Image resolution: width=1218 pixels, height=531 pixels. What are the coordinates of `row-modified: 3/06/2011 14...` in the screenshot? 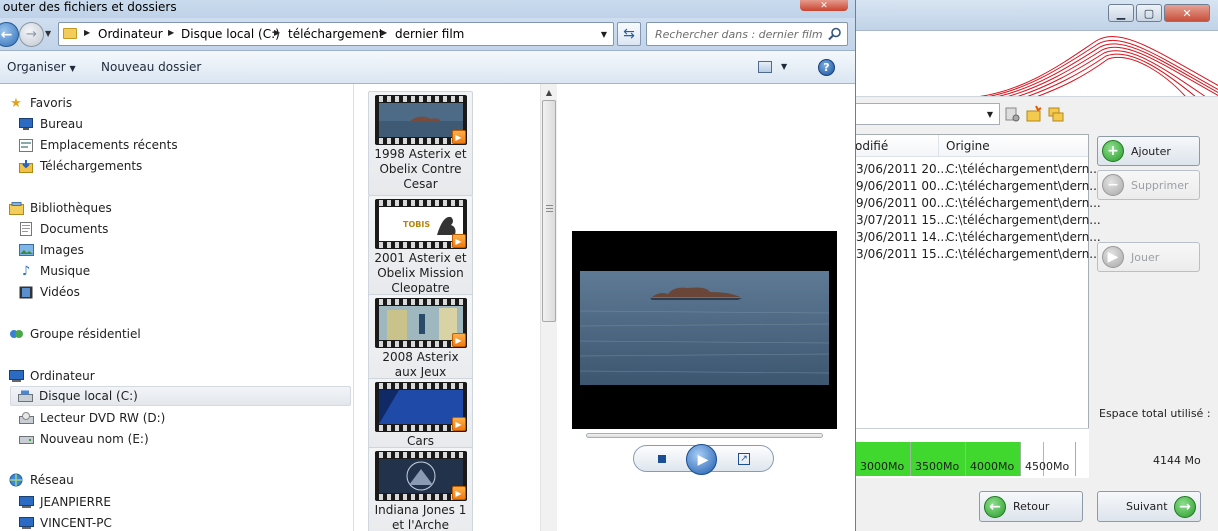 It's located at (902, 237).